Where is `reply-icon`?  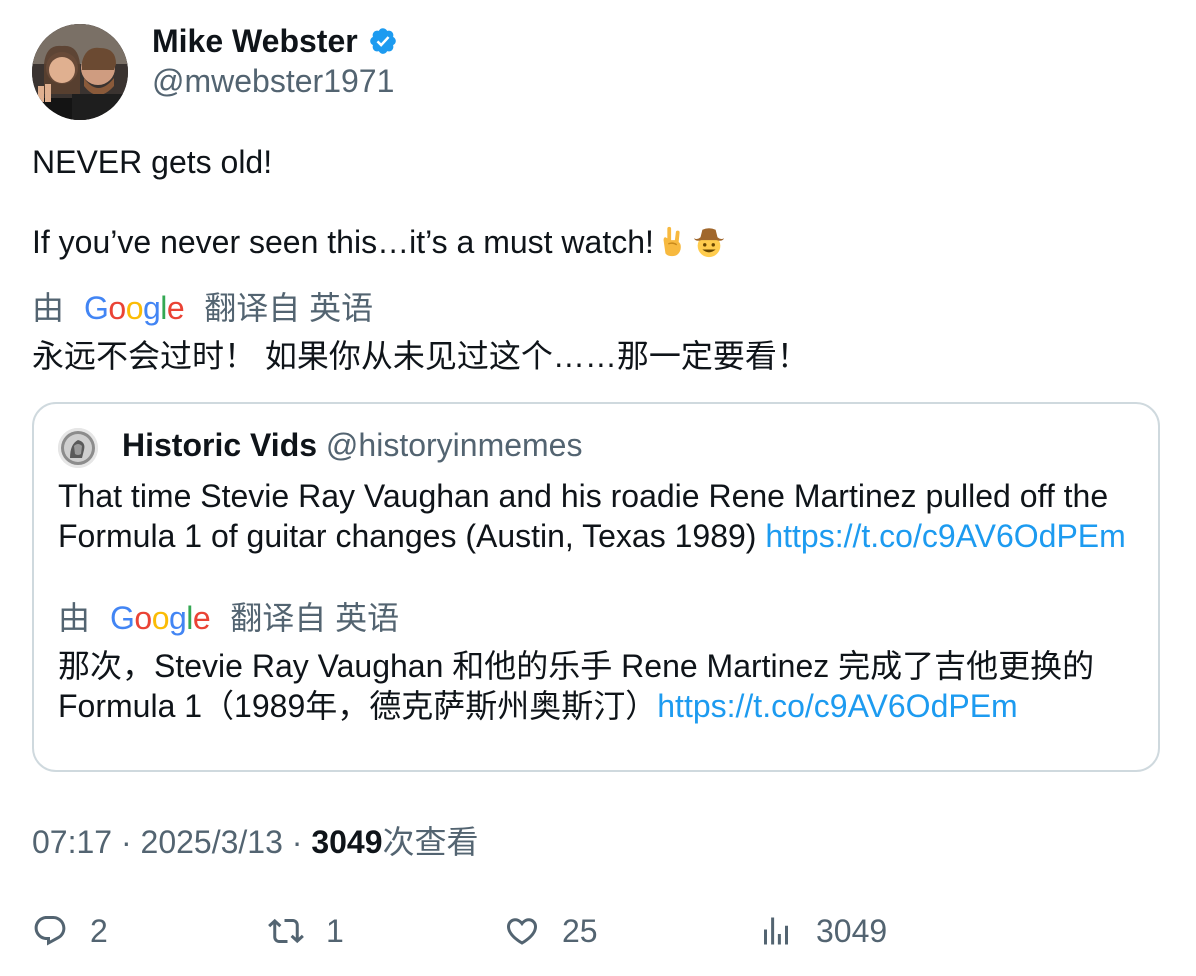
reply-icon is located at coordinates (50, 931).